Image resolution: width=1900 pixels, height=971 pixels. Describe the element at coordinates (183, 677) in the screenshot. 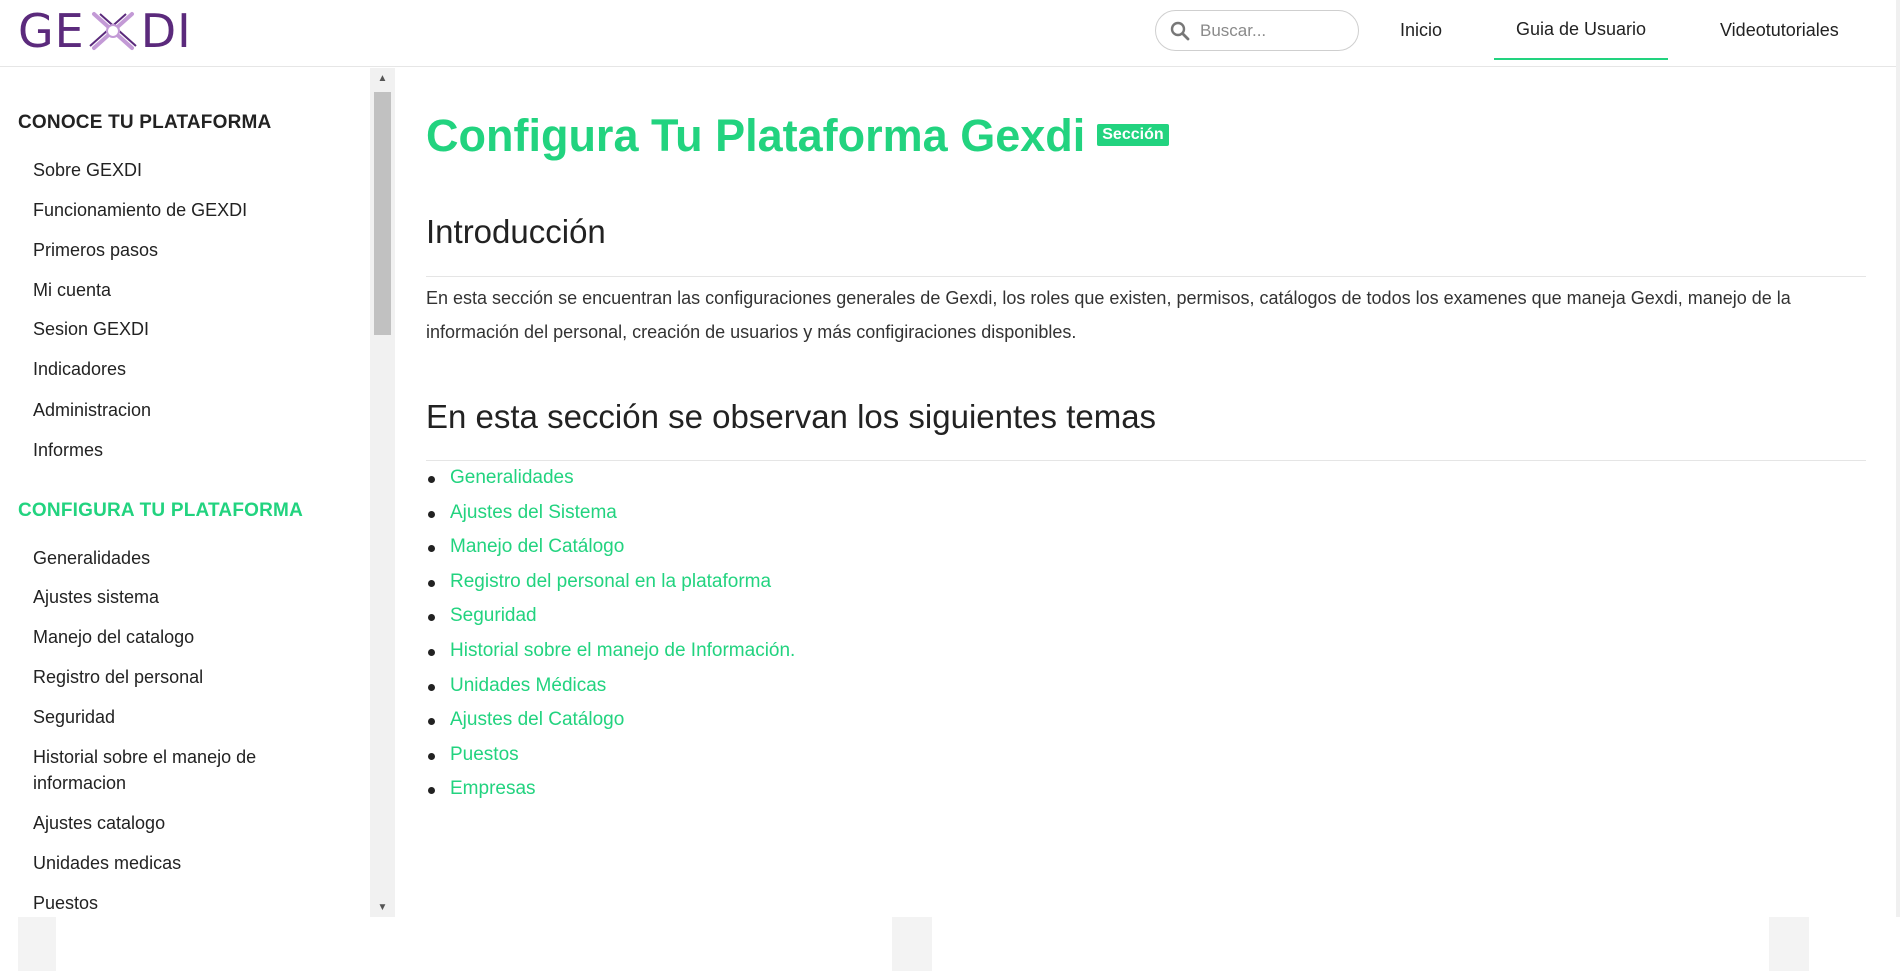

I see `sidebar-item-registro-personal: Registro del personal` at that location.